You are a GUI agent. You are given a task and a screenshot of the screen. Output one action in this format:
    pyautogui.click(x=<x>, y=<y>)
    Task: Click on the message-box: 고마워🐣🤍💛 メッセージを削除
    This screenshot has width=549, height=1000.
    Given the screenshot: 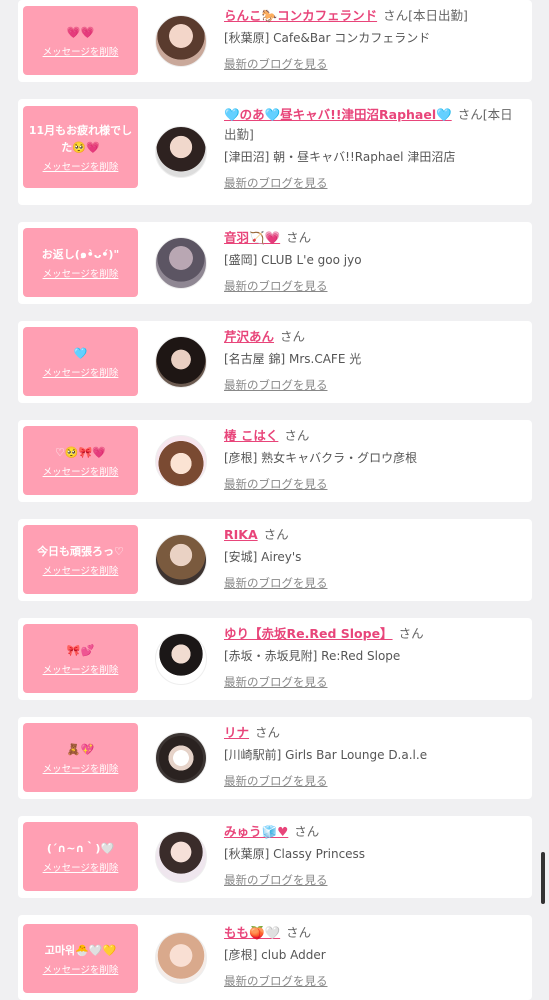 What is the action you would take?
    pyautogui.click(x=80, y=958)
    